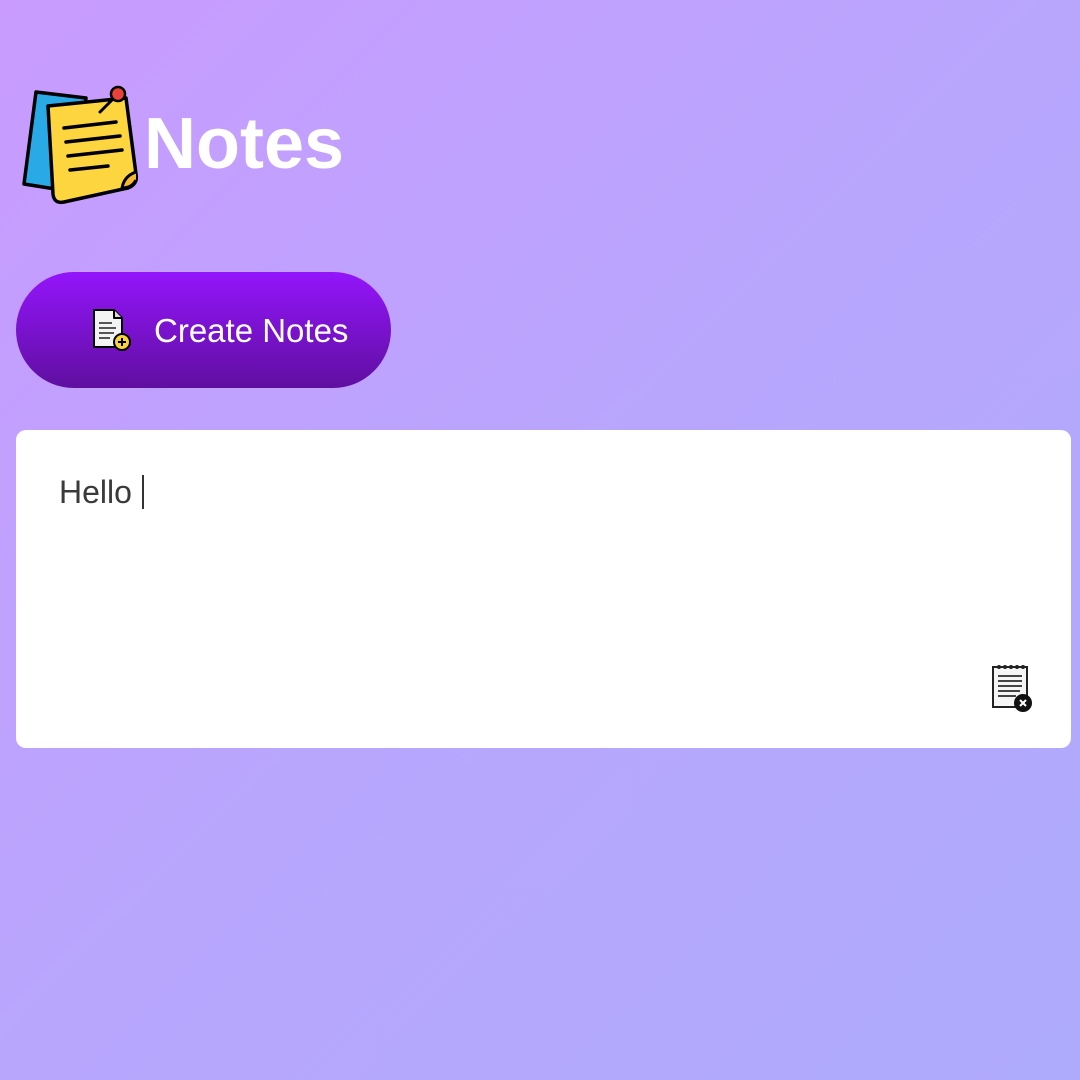 This screenshot has height=1080, width=1080. I want to click on page-title: Notes, so click(244, 144).